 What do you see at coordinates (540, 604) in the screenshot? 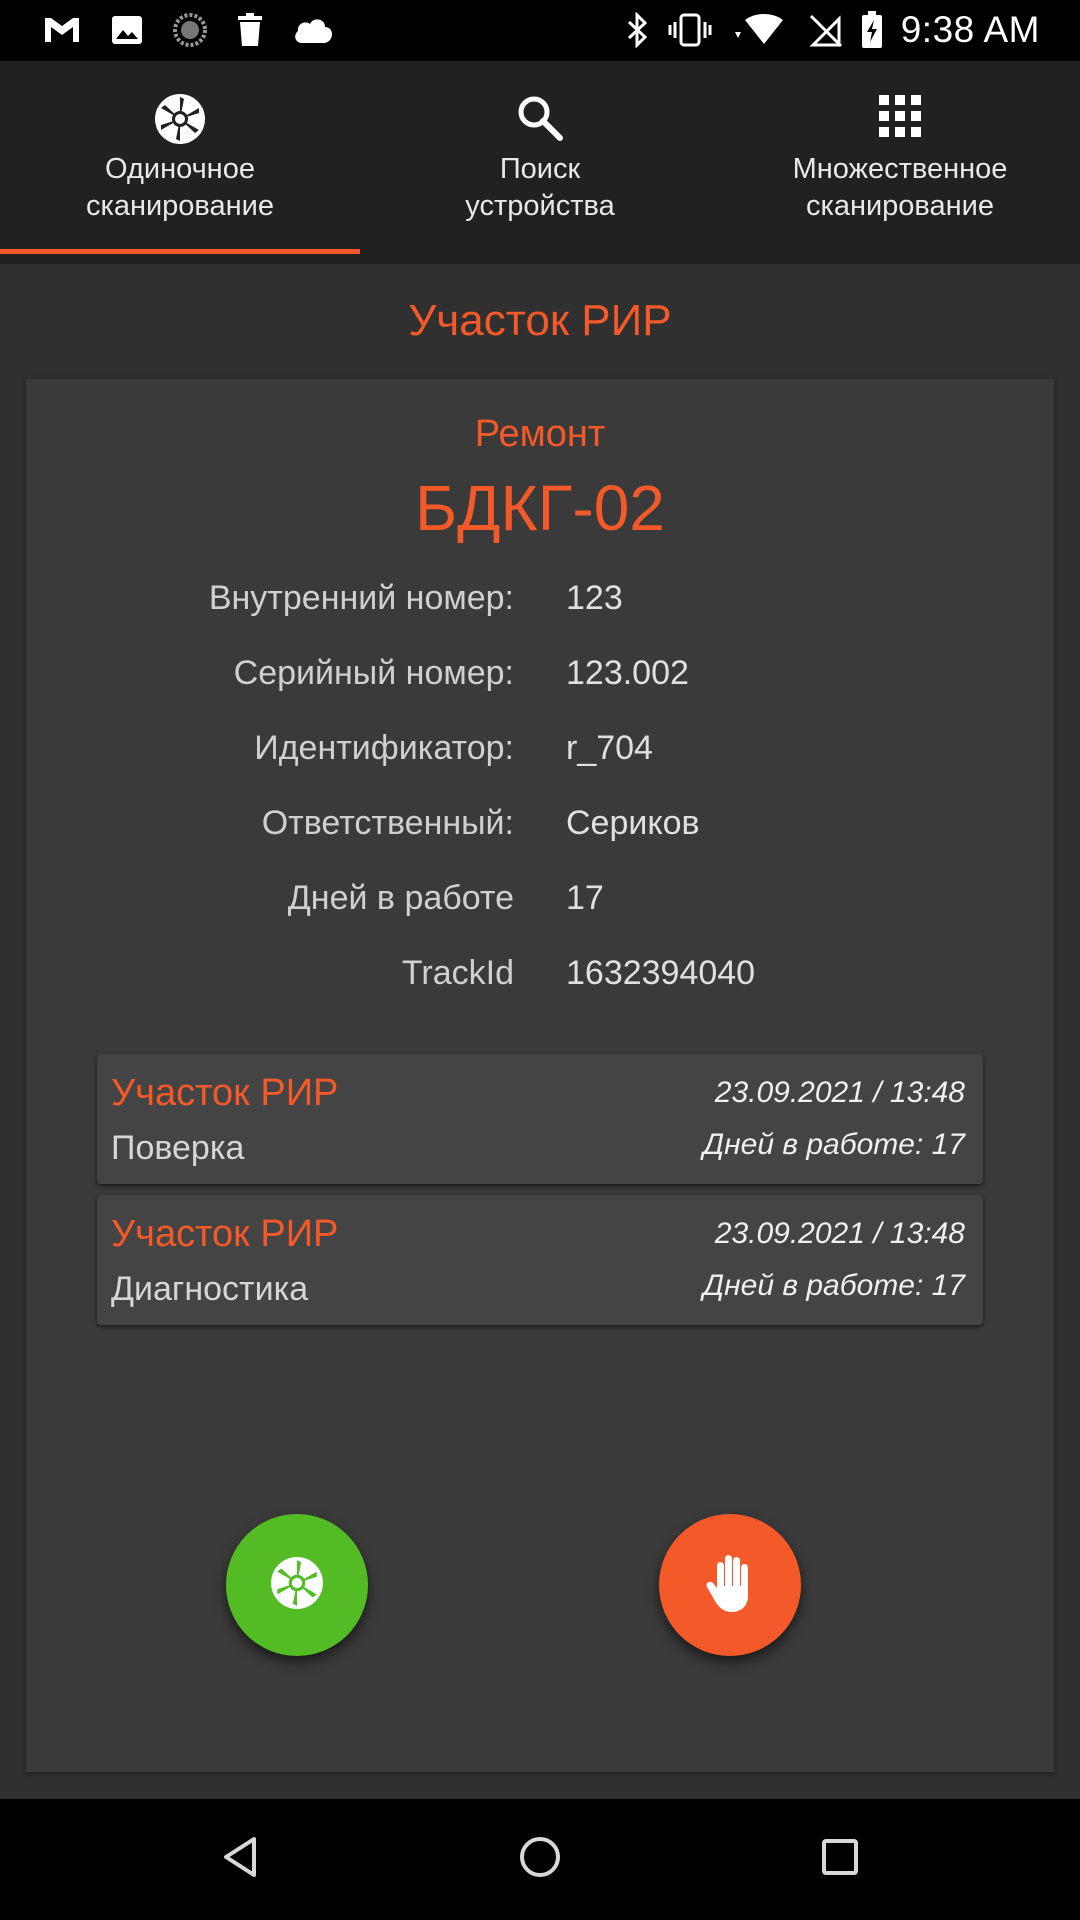
I see `info-row-internal-number: Внутренний номер: 123` at bounding box center [540, 604].